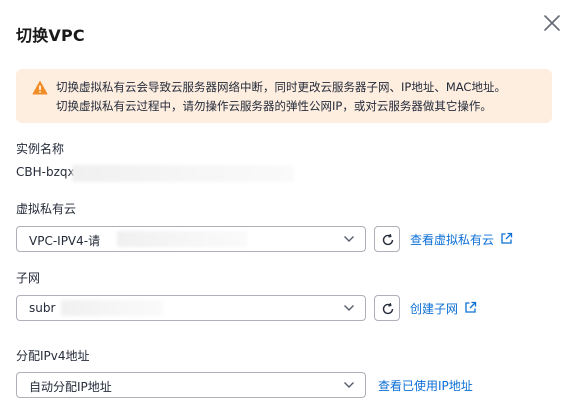 The image size is (568, 412). What do you see at coordinates (50, 35) in the screenshot?
I see `dialog-title: 切换VPC` at bounding box center [50, 35].